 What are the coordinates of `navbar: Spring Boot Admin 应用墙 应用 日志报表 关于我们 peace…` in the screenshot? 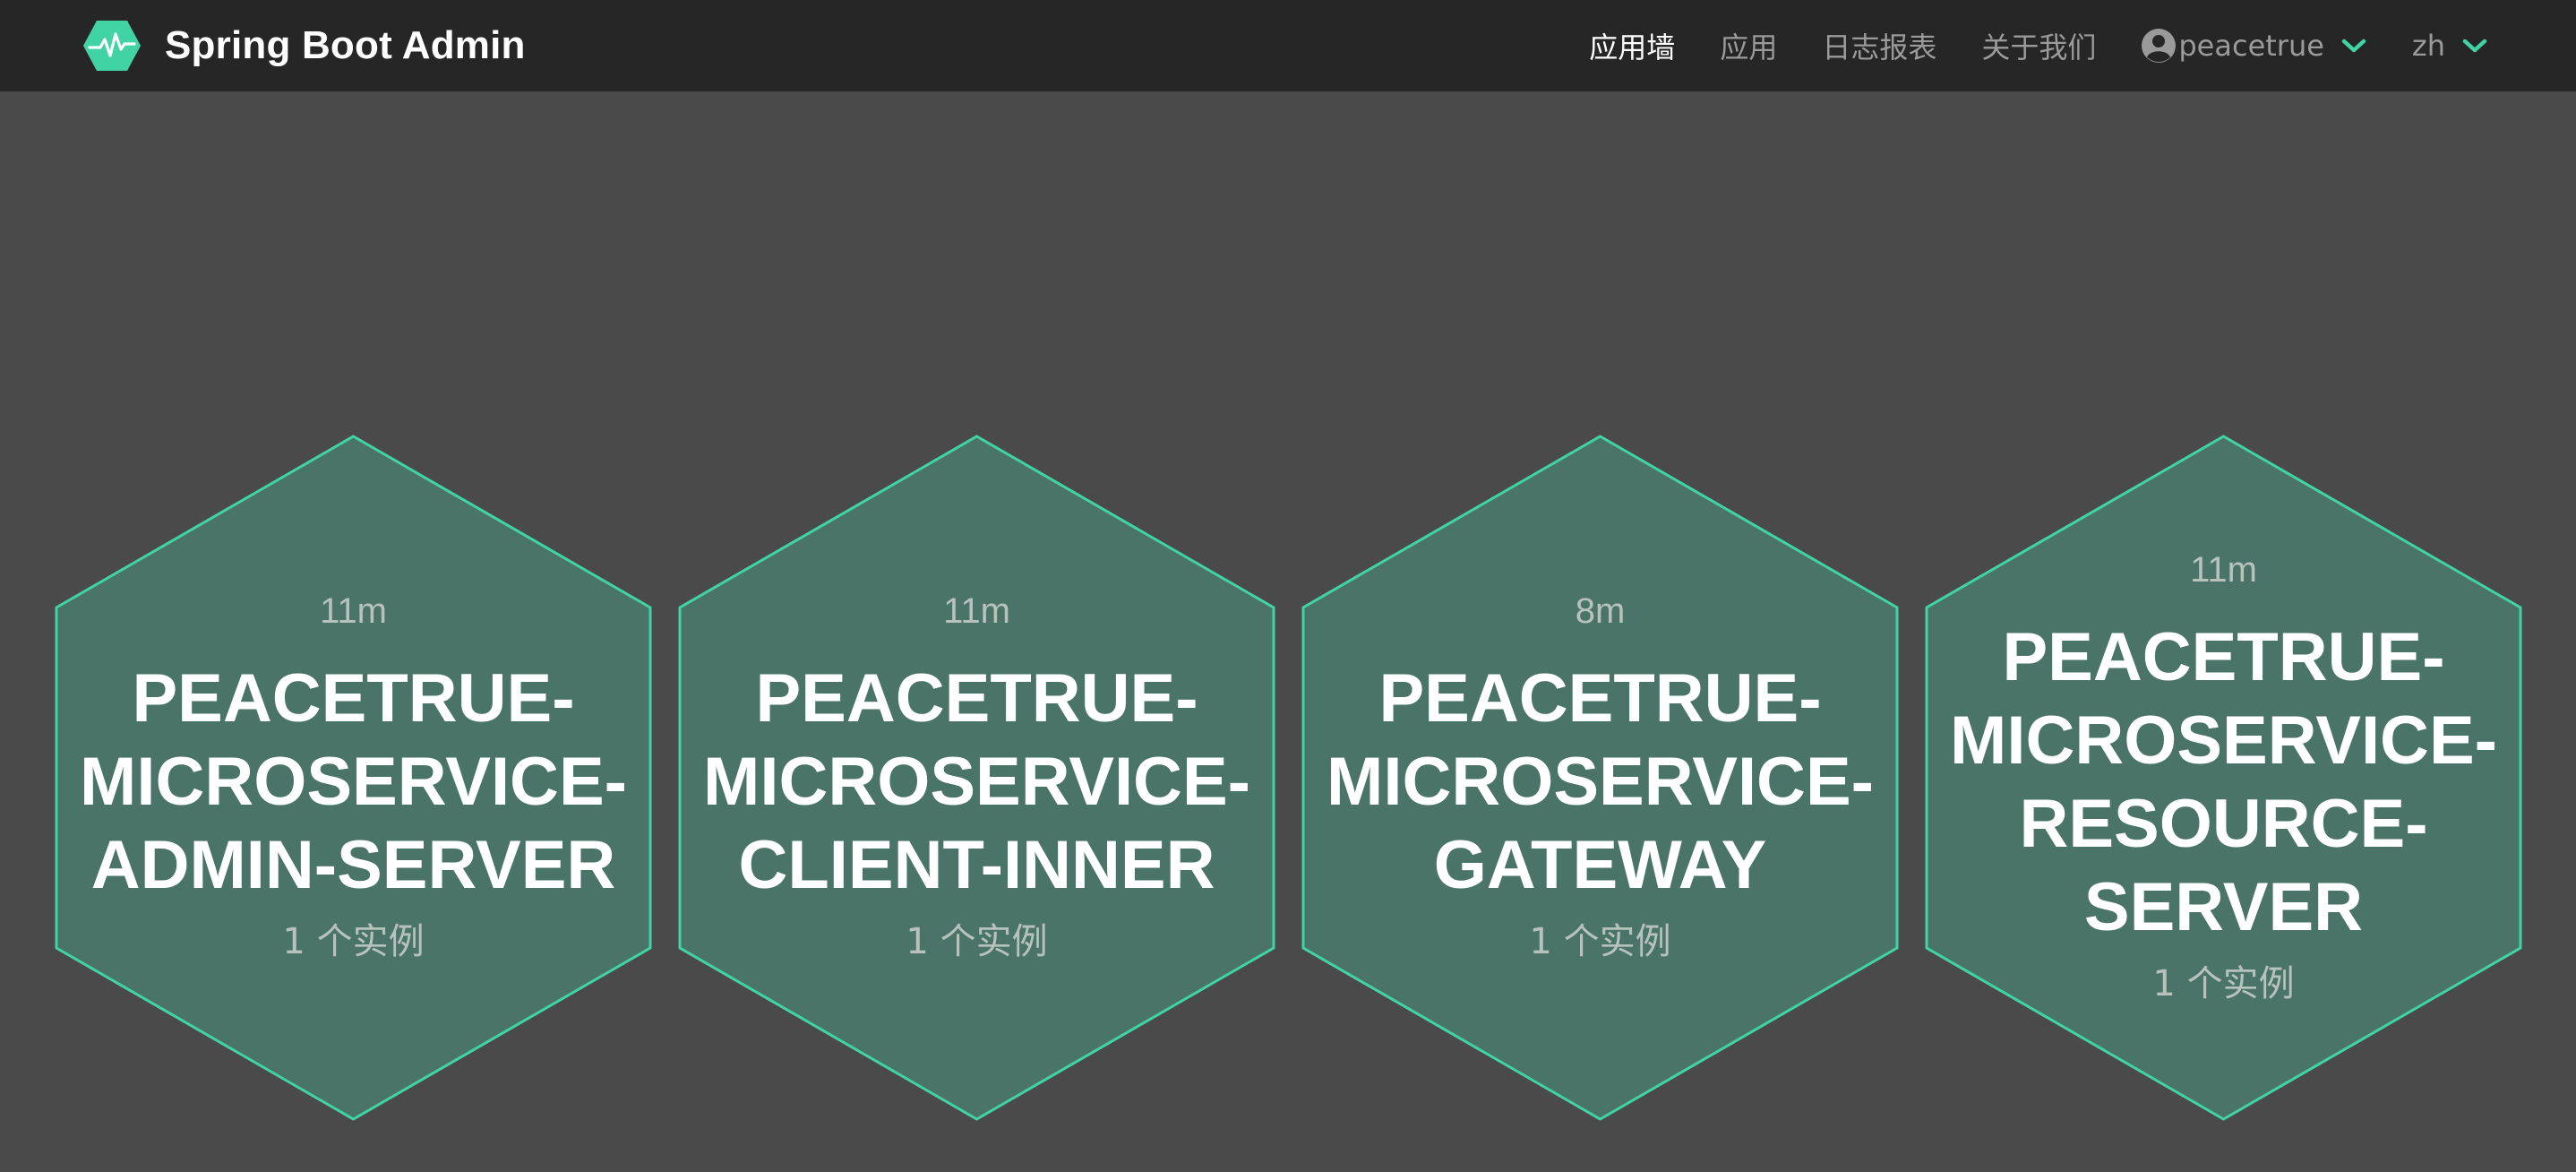 It's located at (1288, 45).